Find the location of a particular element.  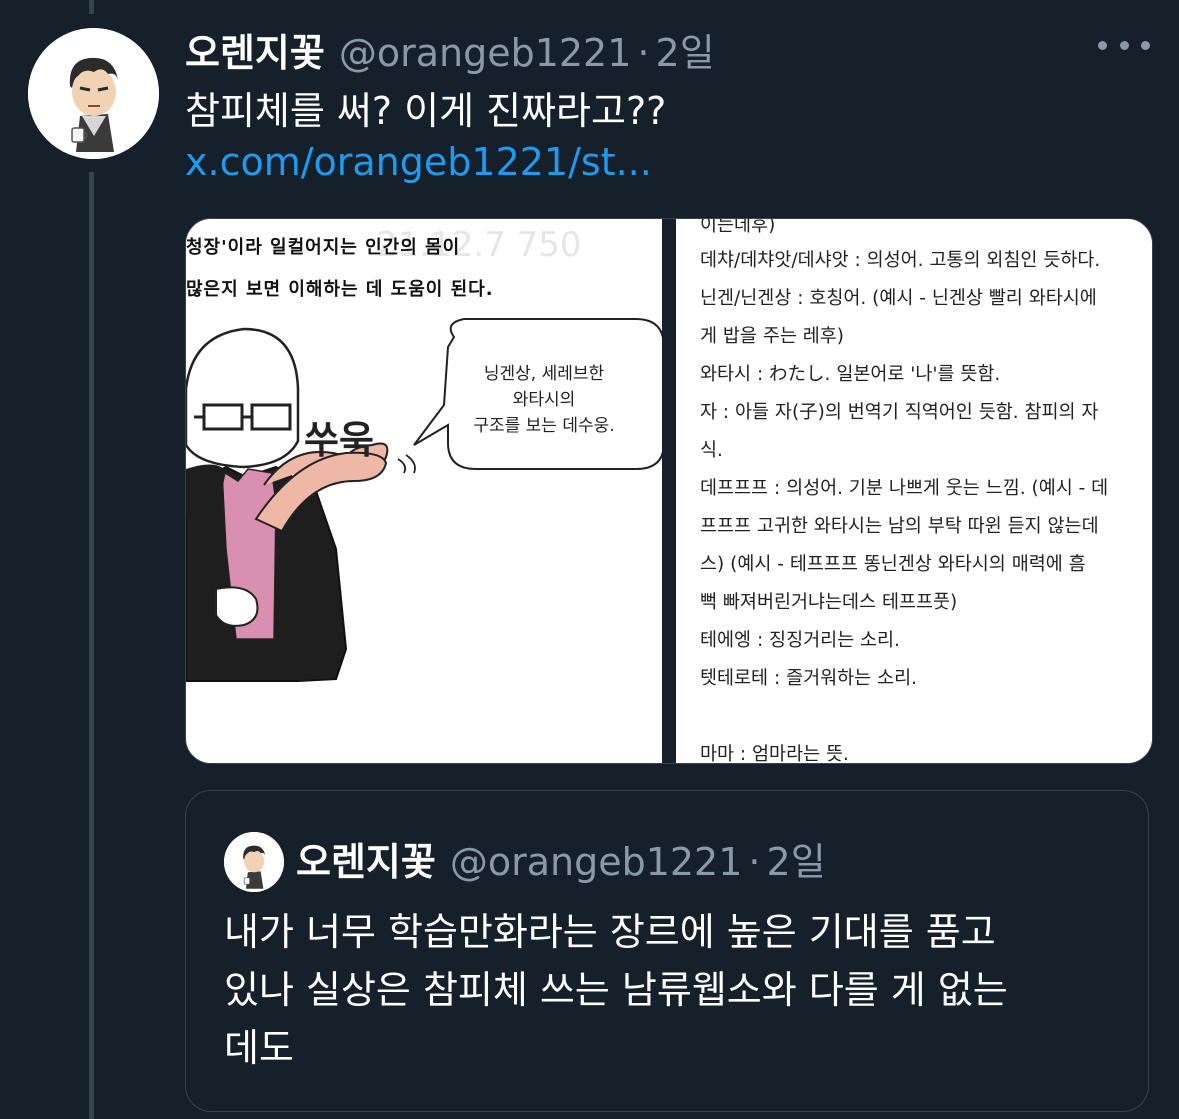

speech-bubble-line: 닝겐상, 세레브한 is located at coordinates (544, 374).